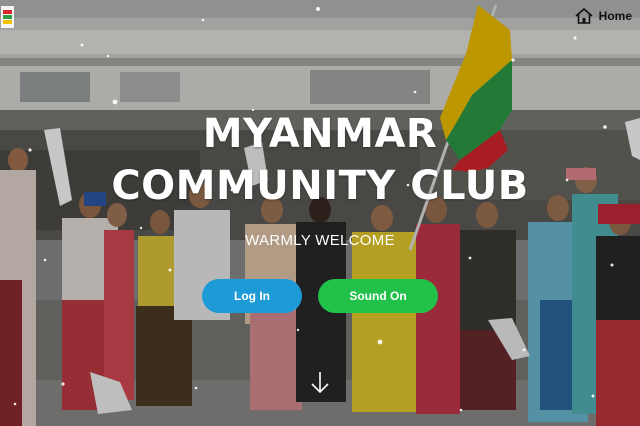 Image resolution: width=640 pixels, height=426 pixels. Describe the element at coordinates (320, 16) in the screenshot. I see `top-navigation: Home` at that location.